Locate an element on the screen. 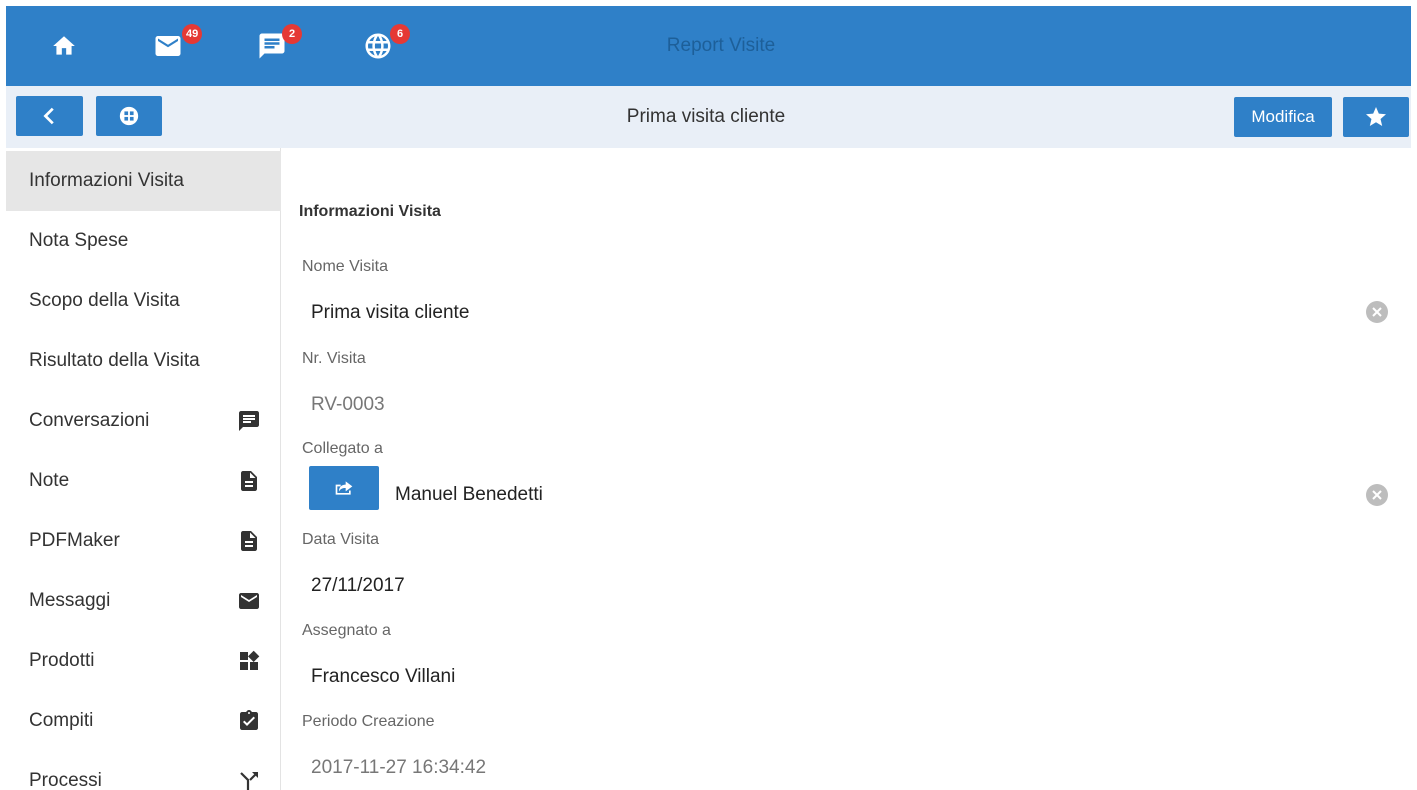  section-title: Informazioni Visita is located at coordinates (370, 211).